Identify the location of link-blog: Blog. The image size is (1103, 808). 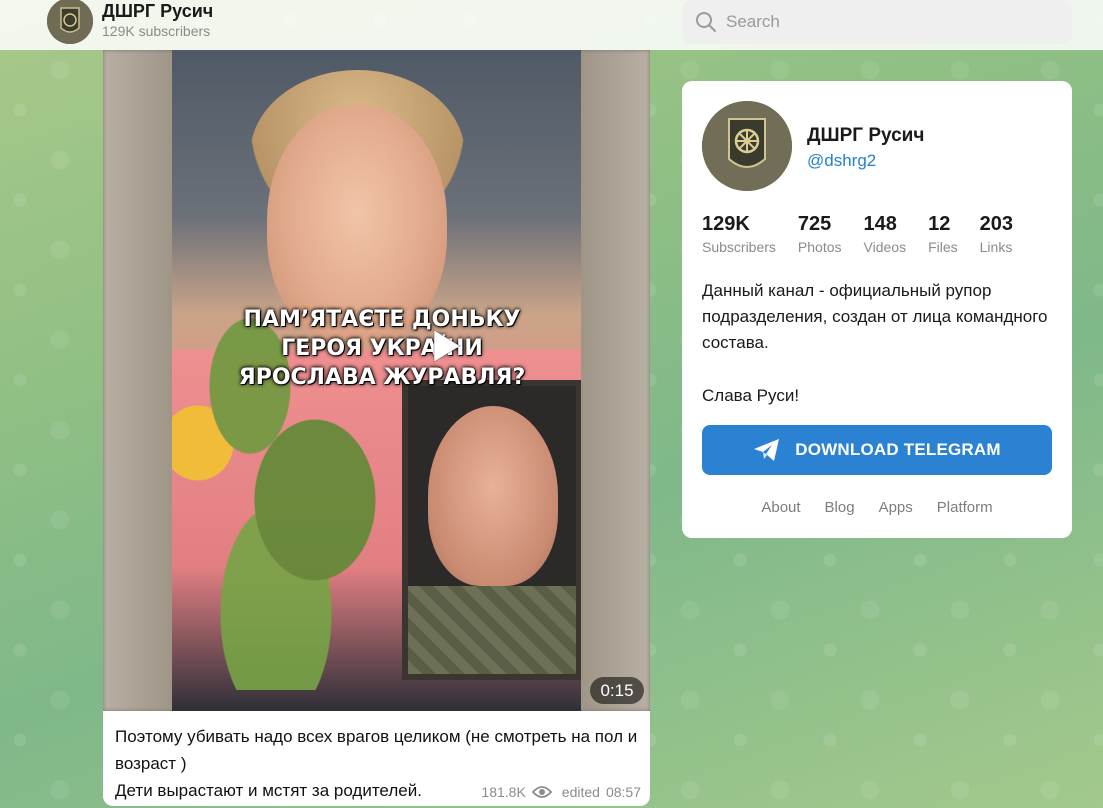
(840, 507).